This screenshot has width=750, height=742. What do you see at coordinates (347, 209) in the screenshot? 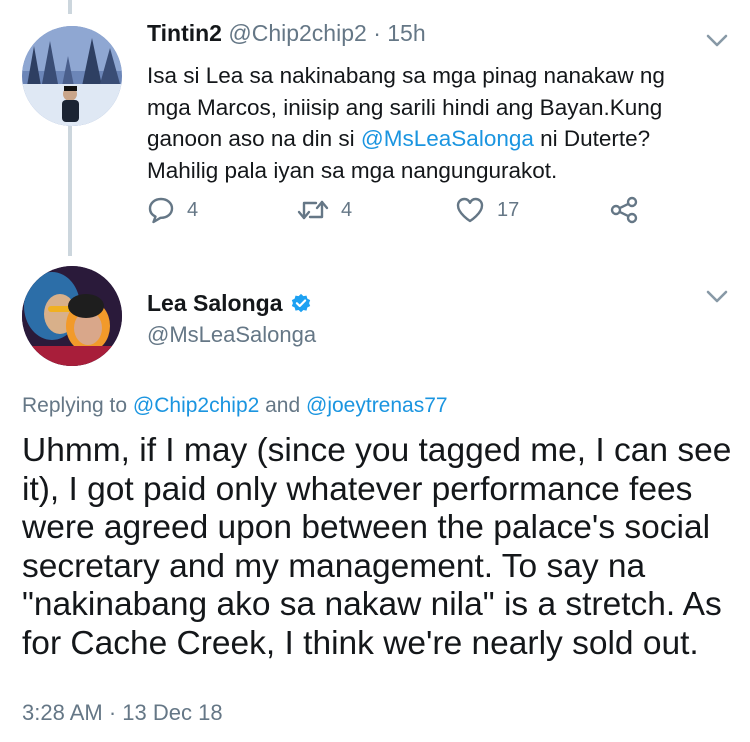
I see `retweet-count: 4` at bounding box center [347, 209].